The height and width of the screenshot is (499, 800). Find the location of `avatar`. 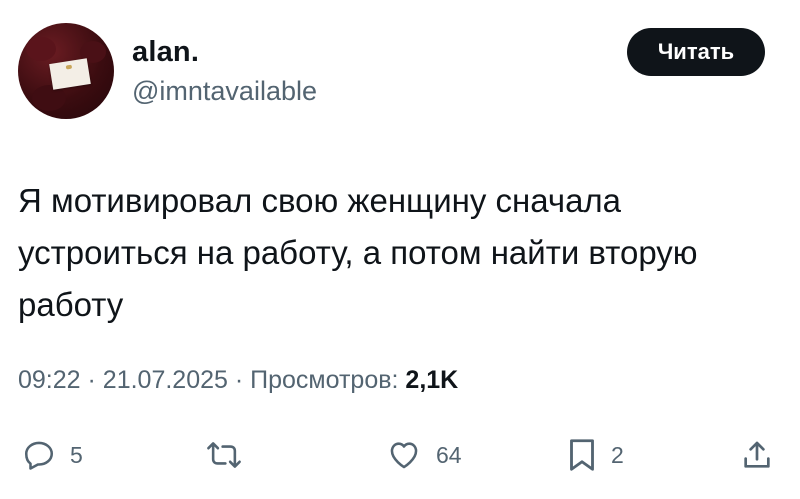

avatar is located at coordinates (66, 71).